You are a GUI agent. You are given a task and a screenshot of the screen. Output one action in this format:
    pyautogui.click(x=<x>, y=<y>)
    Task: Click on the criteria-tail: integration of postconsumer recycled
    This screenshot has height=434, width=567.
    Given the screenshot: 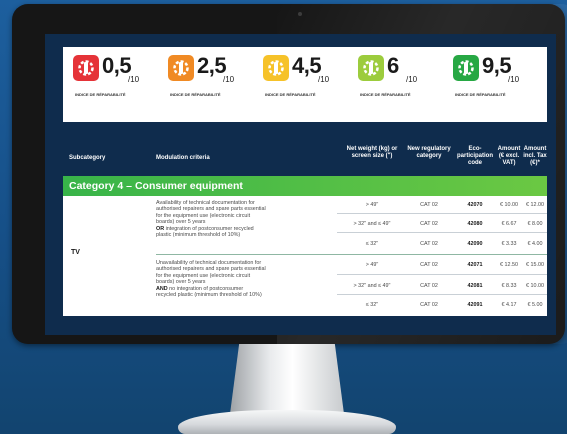 What is the action you would take?
    pyautogui.click(x=209, y=228)
    